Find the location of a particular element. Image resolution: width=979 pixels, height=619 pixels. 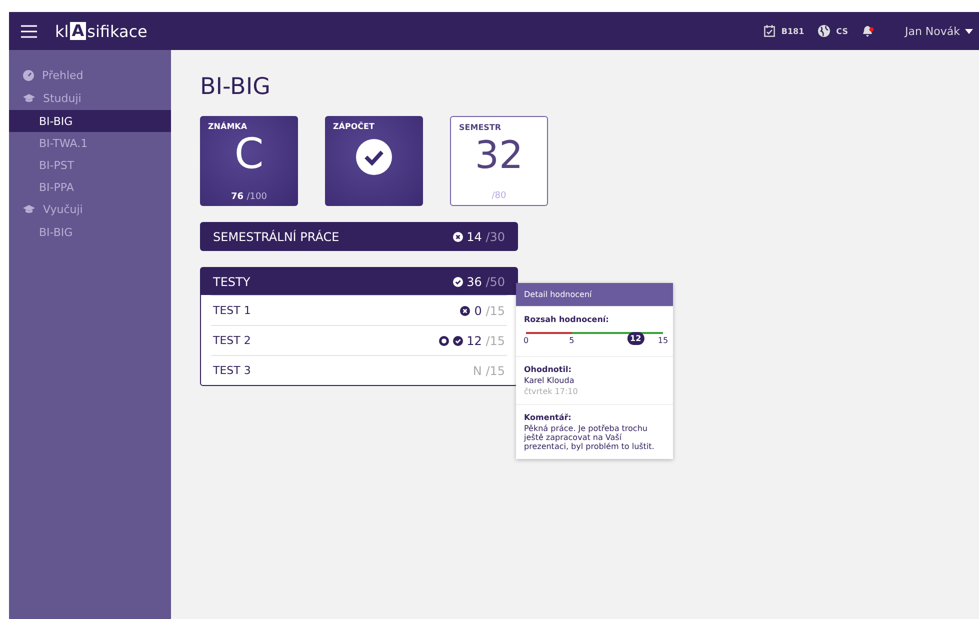

range-tick: 15 is located at coordinates (663, 340).